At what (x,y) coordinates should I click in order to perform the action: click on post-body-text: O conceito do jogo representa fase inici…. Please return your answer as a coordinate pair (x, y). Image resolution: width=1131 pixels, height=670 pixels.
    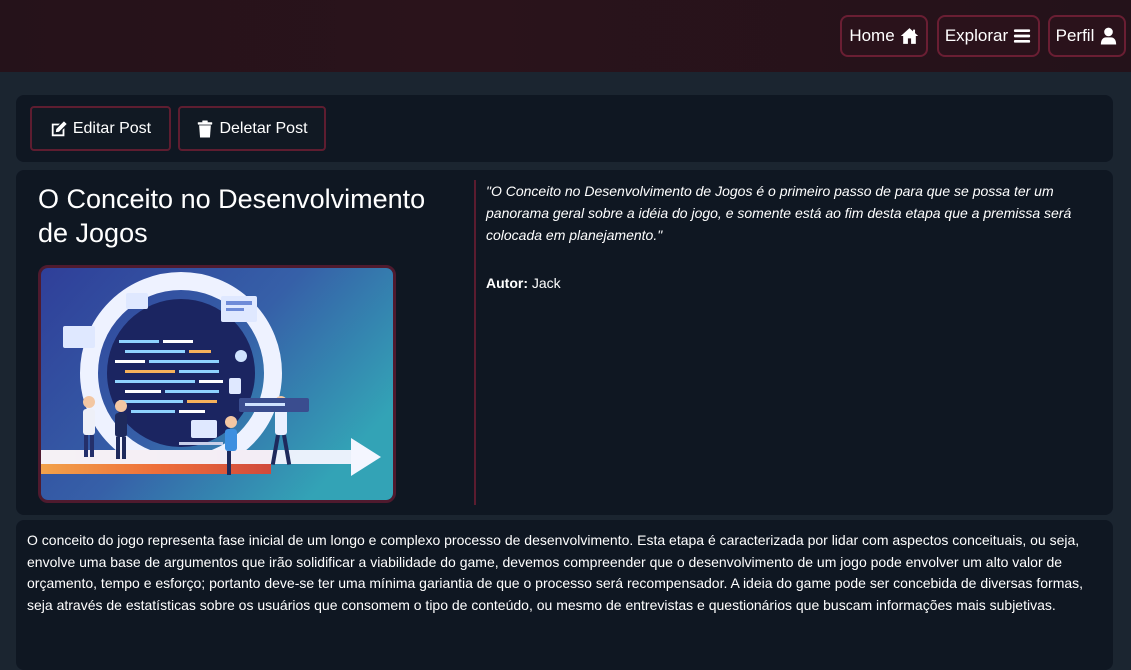
    Looking at the image, I should click on (555, 572).